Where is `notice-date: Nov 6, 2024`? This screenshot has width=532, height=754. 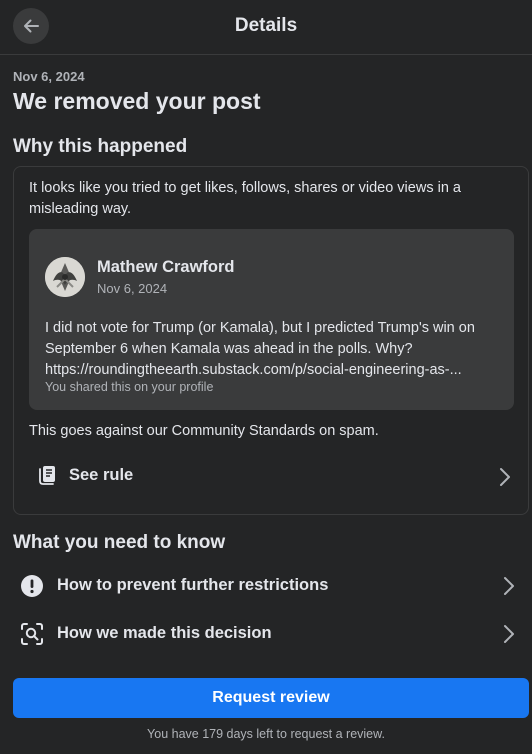
notice-date: Nov 6, 2024 is located at coordinates (49, 76).